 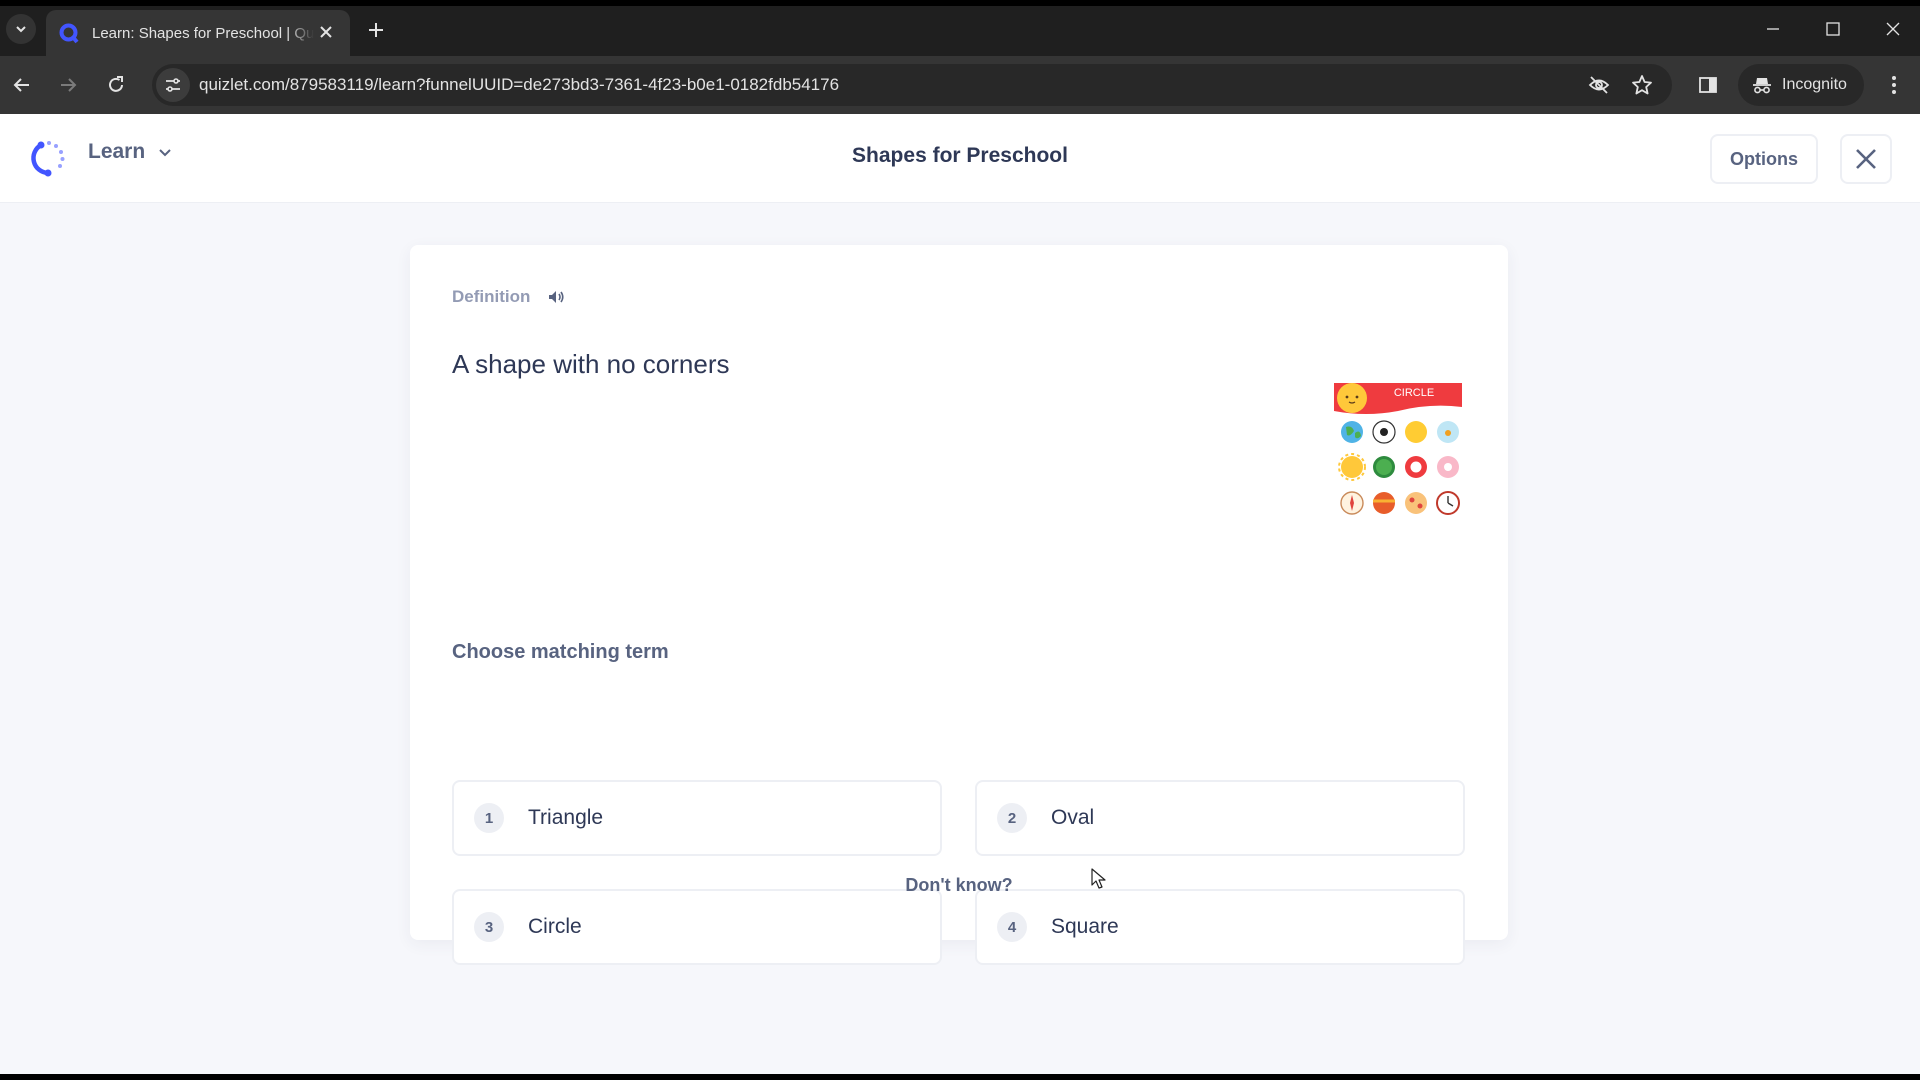 What do you see at coordinates (1814, 84) in the screenshot?
I see `incognito-label: Incognito` at bounding box center [1814, 84].